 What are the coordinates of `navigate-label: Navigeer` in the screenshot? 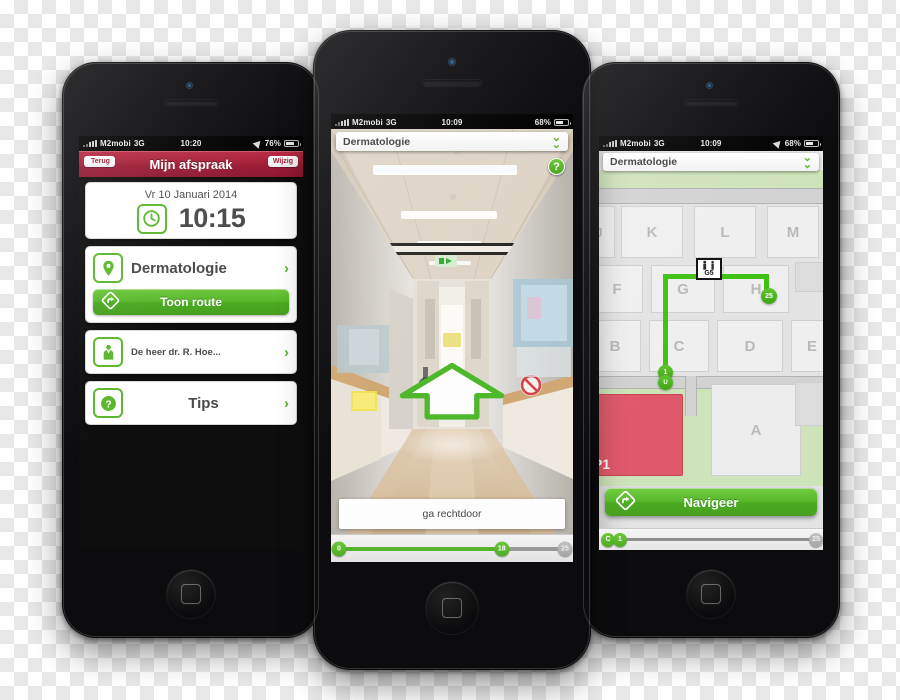 It's located at (711, 502).